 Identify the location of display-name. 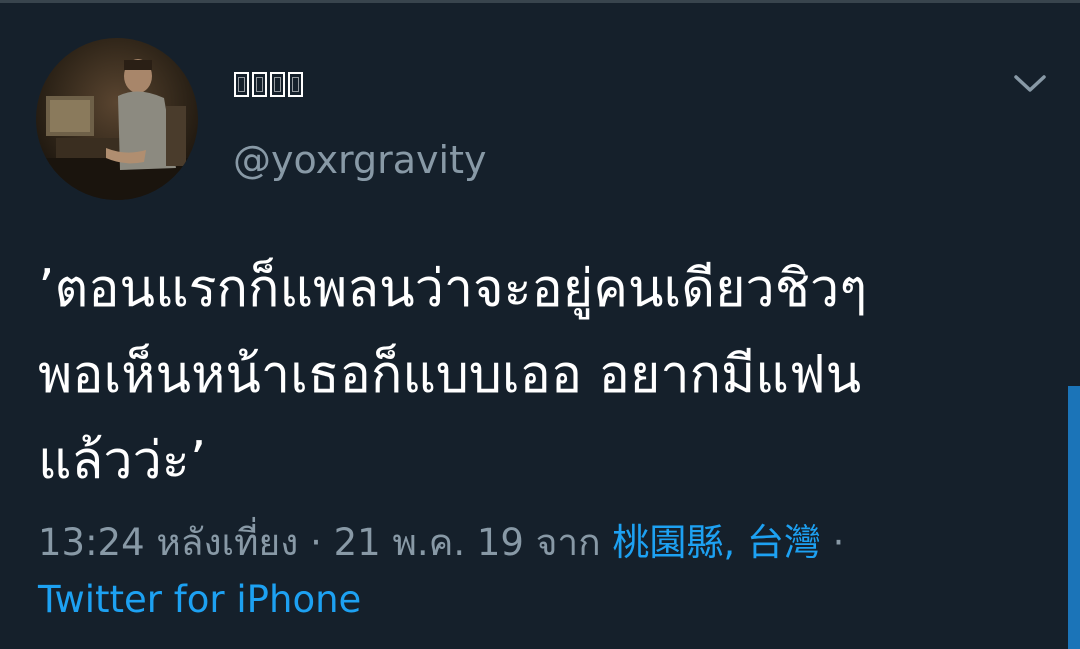
(270, 84).